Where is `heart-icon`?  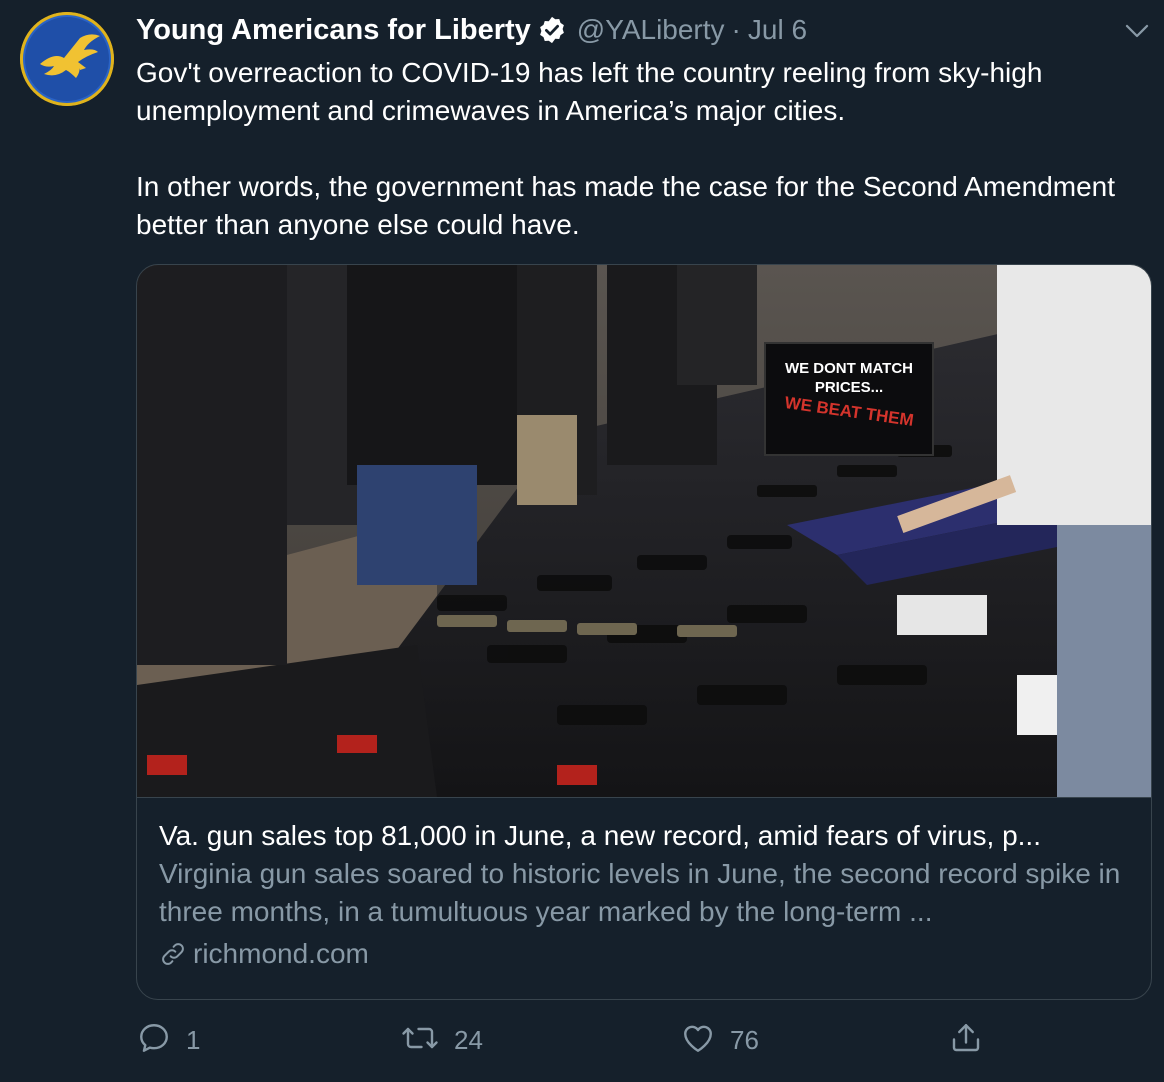 heart-icon is located at coordinates (698, 1040).